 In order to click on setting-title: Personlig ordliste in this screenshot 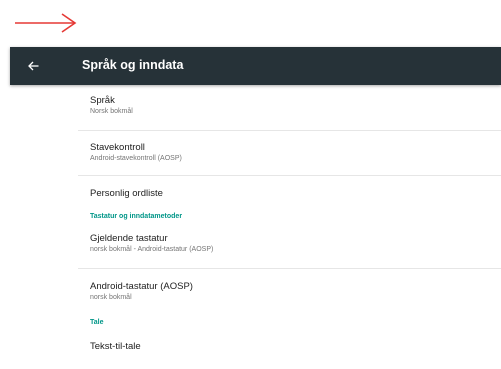, I will do `click(126, 193)`.